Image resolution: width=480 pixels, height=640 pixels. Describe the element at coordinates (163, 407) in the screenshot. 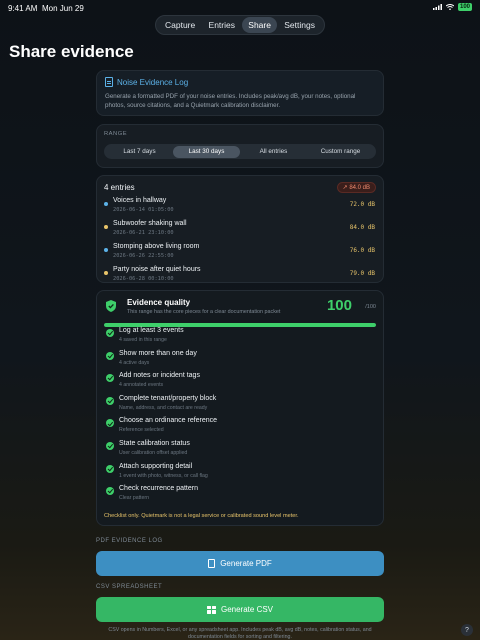

I see `checklist-subtitle: Name, address, and contact are ready` at that location.